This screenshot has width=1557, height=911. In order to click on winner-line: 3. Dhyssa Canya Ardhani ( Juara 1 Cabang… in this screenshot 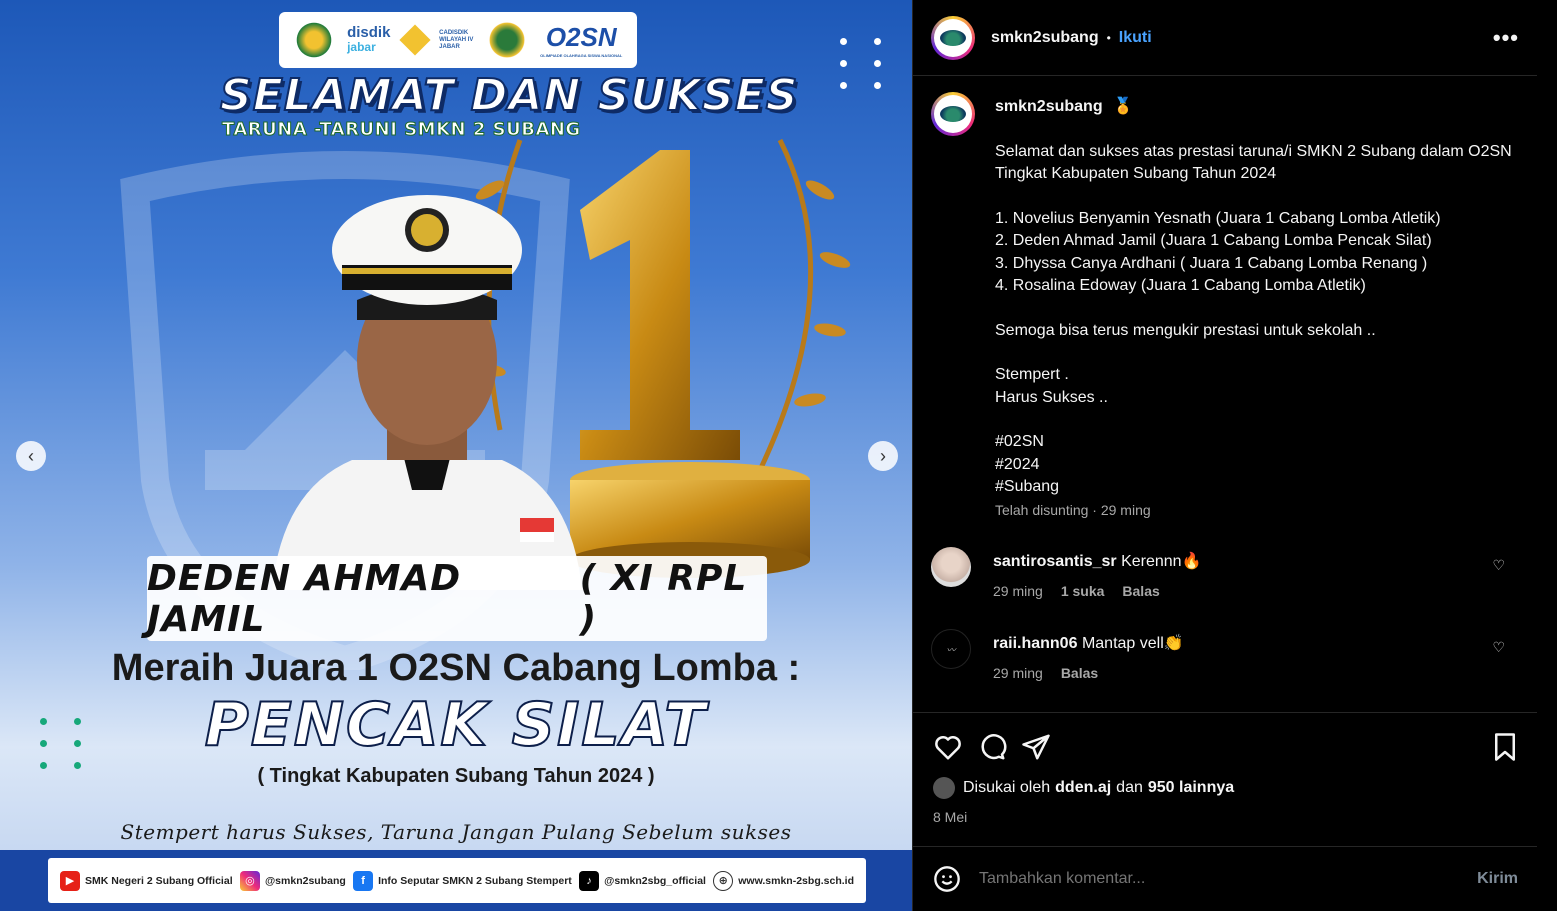, I will do `click(1211, 263)`.